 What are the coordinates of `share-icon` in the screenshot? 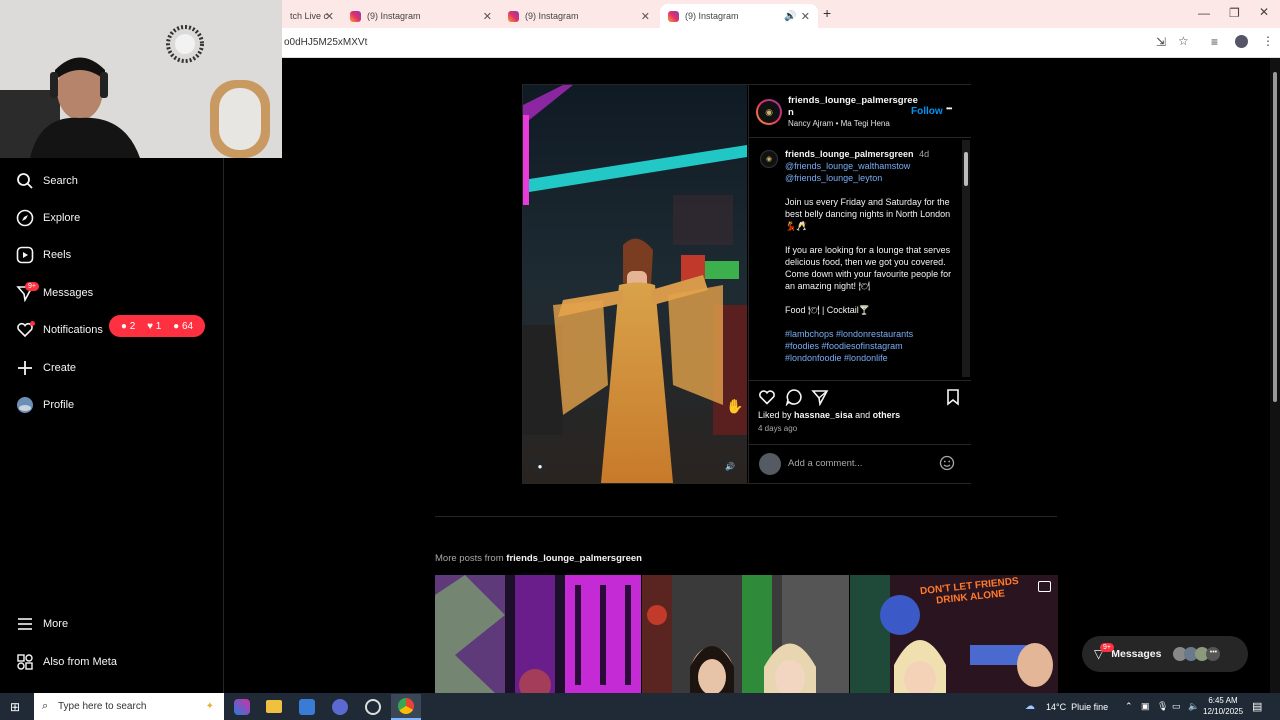 It's located at (820, 399).